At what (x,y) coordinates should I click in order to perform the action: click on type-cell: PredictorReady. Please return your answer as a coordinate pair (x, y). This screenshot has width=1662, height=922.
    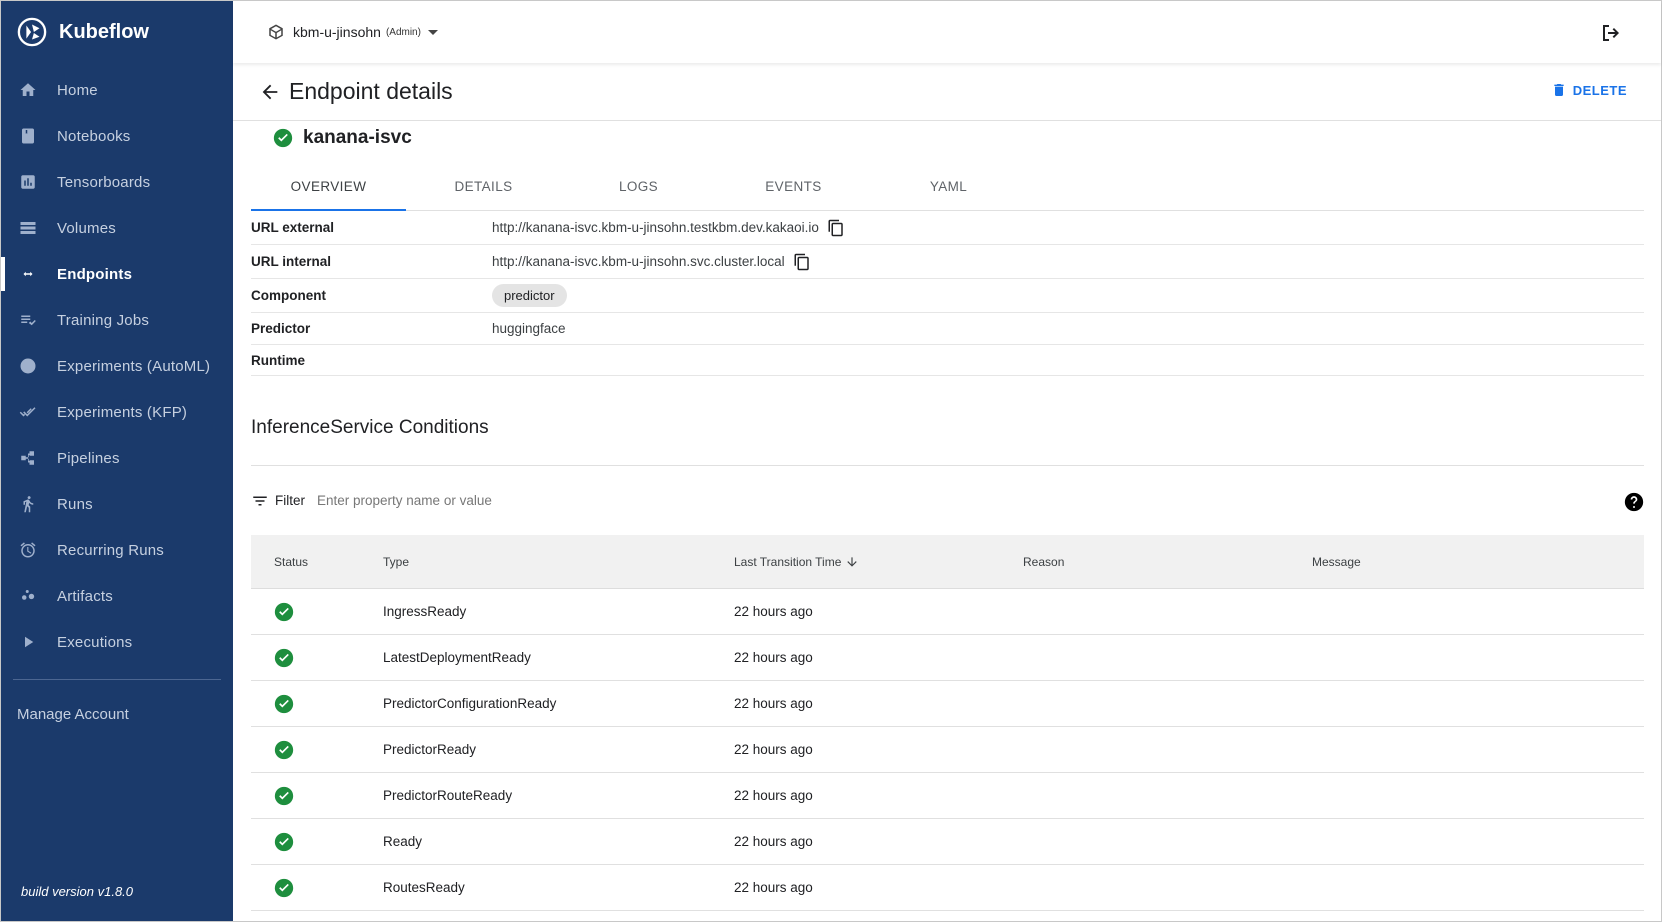
    Looking at the image, I should click on (430, 749).